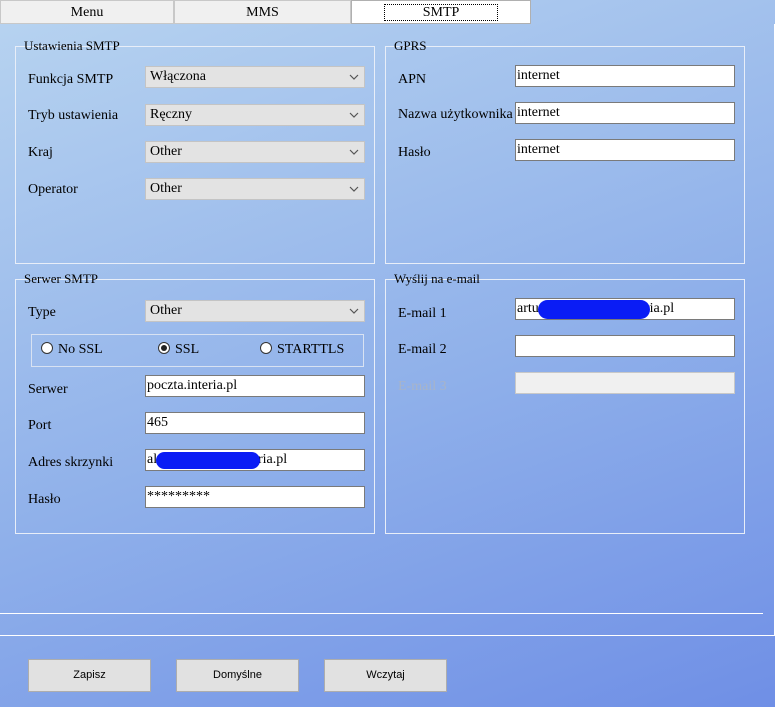  Describe the element at coordinates (40, 152) in the screenshot. I see `country-label: Kraj` at that location.